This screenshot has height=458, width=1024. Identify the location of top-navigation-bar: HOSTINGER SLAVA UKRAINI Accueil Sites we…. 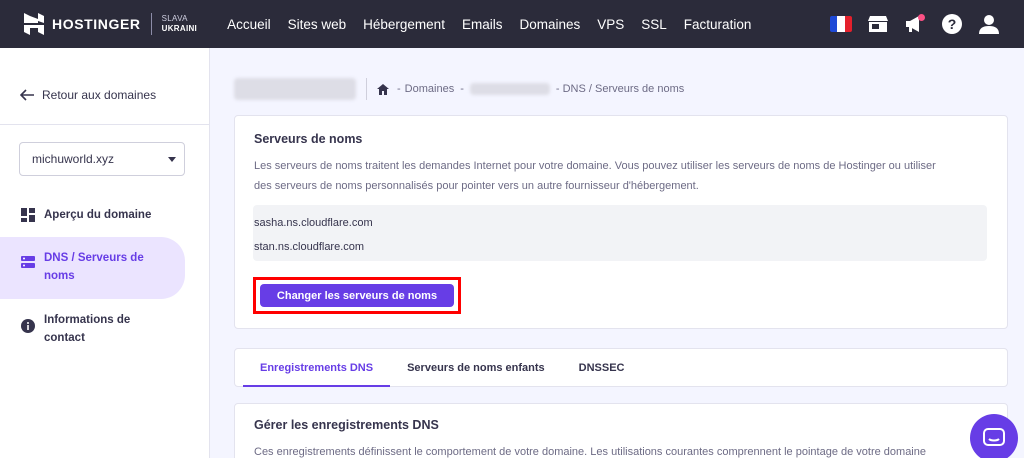
(512, 24).